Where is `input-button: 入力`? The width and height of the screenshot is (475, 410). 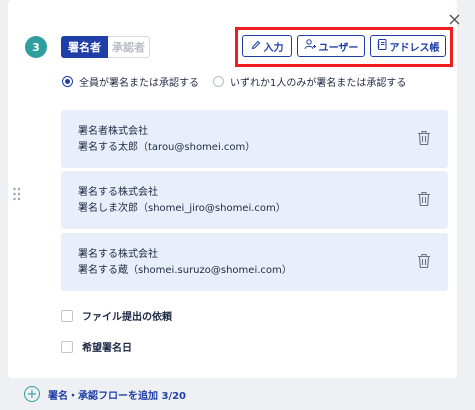
input-button: 入力 is located at coordinates (267, 46).